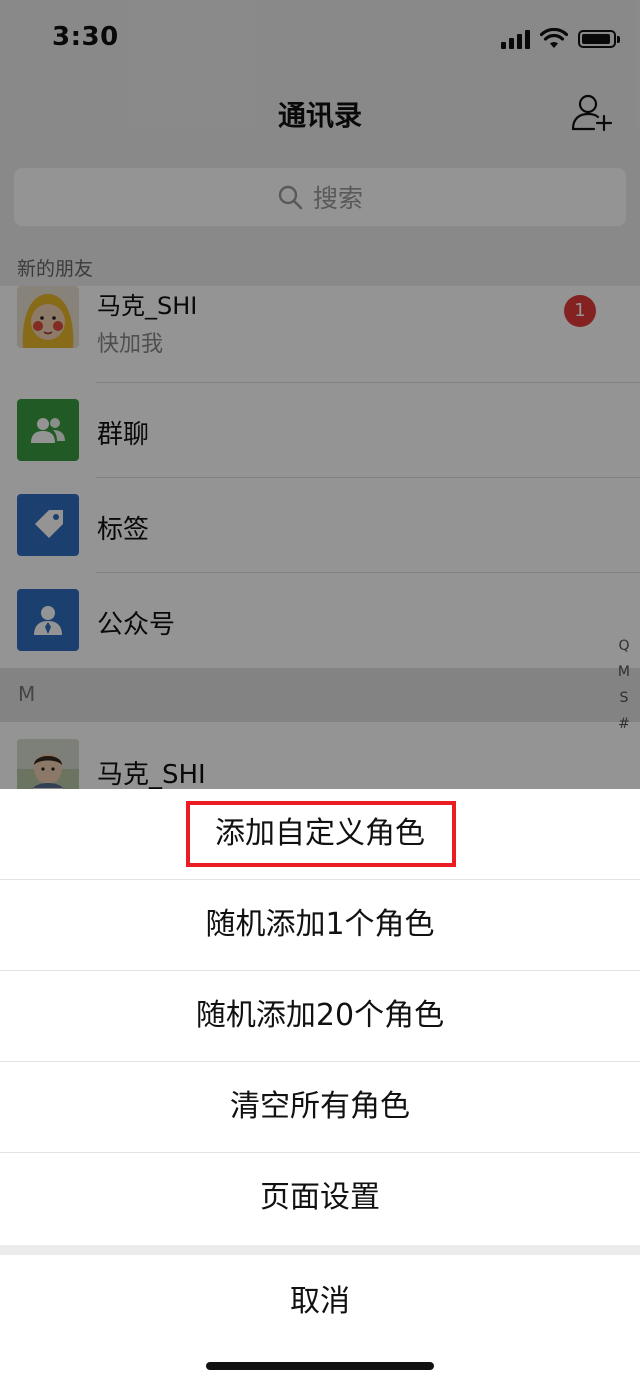 The height and width of the screenshot is (1386, 640). Describe the element at coordinates (320, 1302) in the screenshot. I see `cancel-button: 取消` at that location.